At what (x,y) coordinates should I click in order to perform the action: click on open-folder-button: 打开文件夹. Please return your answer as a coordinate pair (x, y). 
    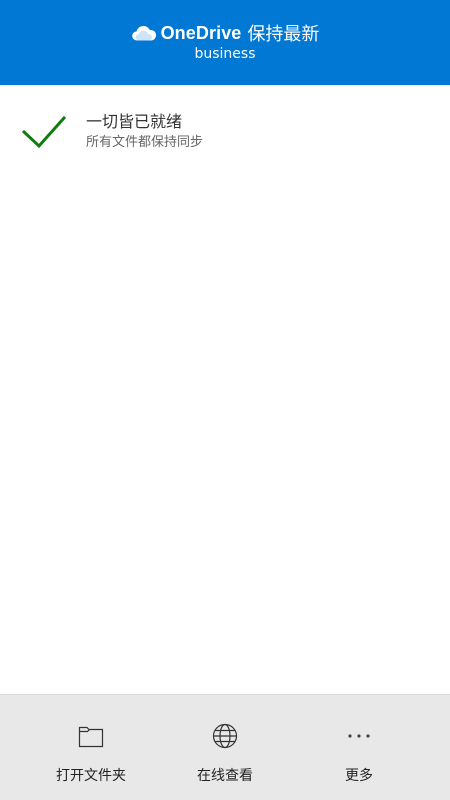
    Looking at the image, I should click on (91, 747).